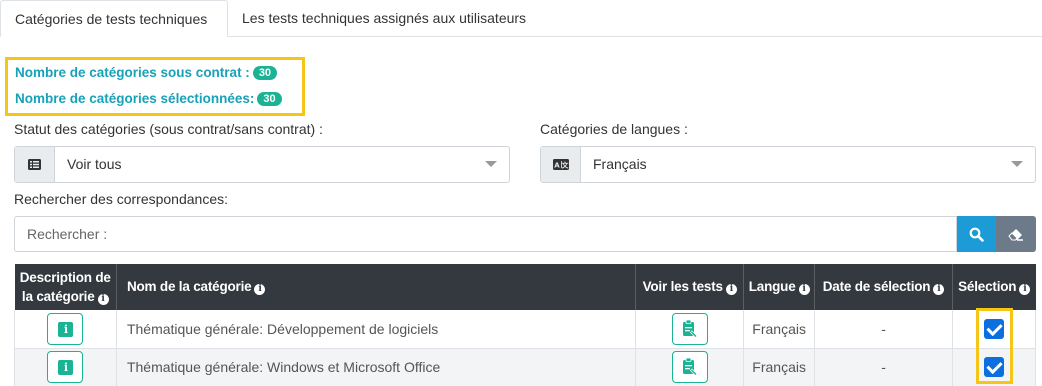  I want to click on column-header-tests: Voir les tests i, so click(690, 287).